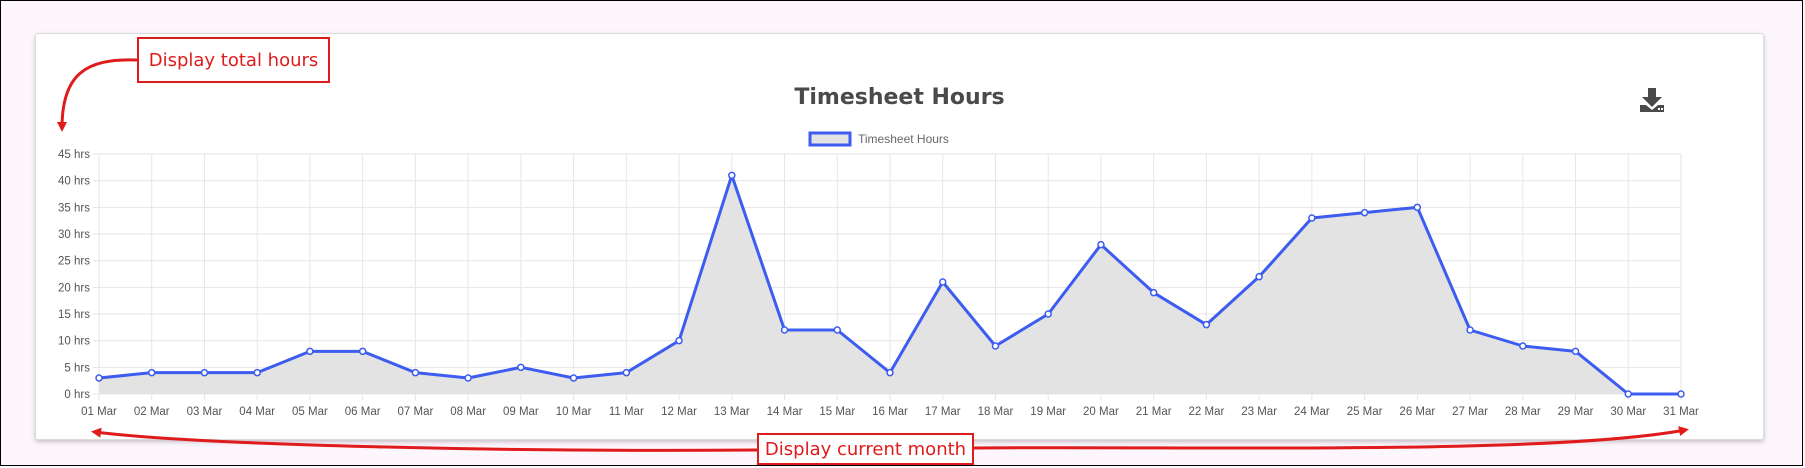 This screenshot has width=1805, height=468. Describe the element at coordinates (97, 95) in the screenshot. I see `arrow-to-y-axis` at that location.